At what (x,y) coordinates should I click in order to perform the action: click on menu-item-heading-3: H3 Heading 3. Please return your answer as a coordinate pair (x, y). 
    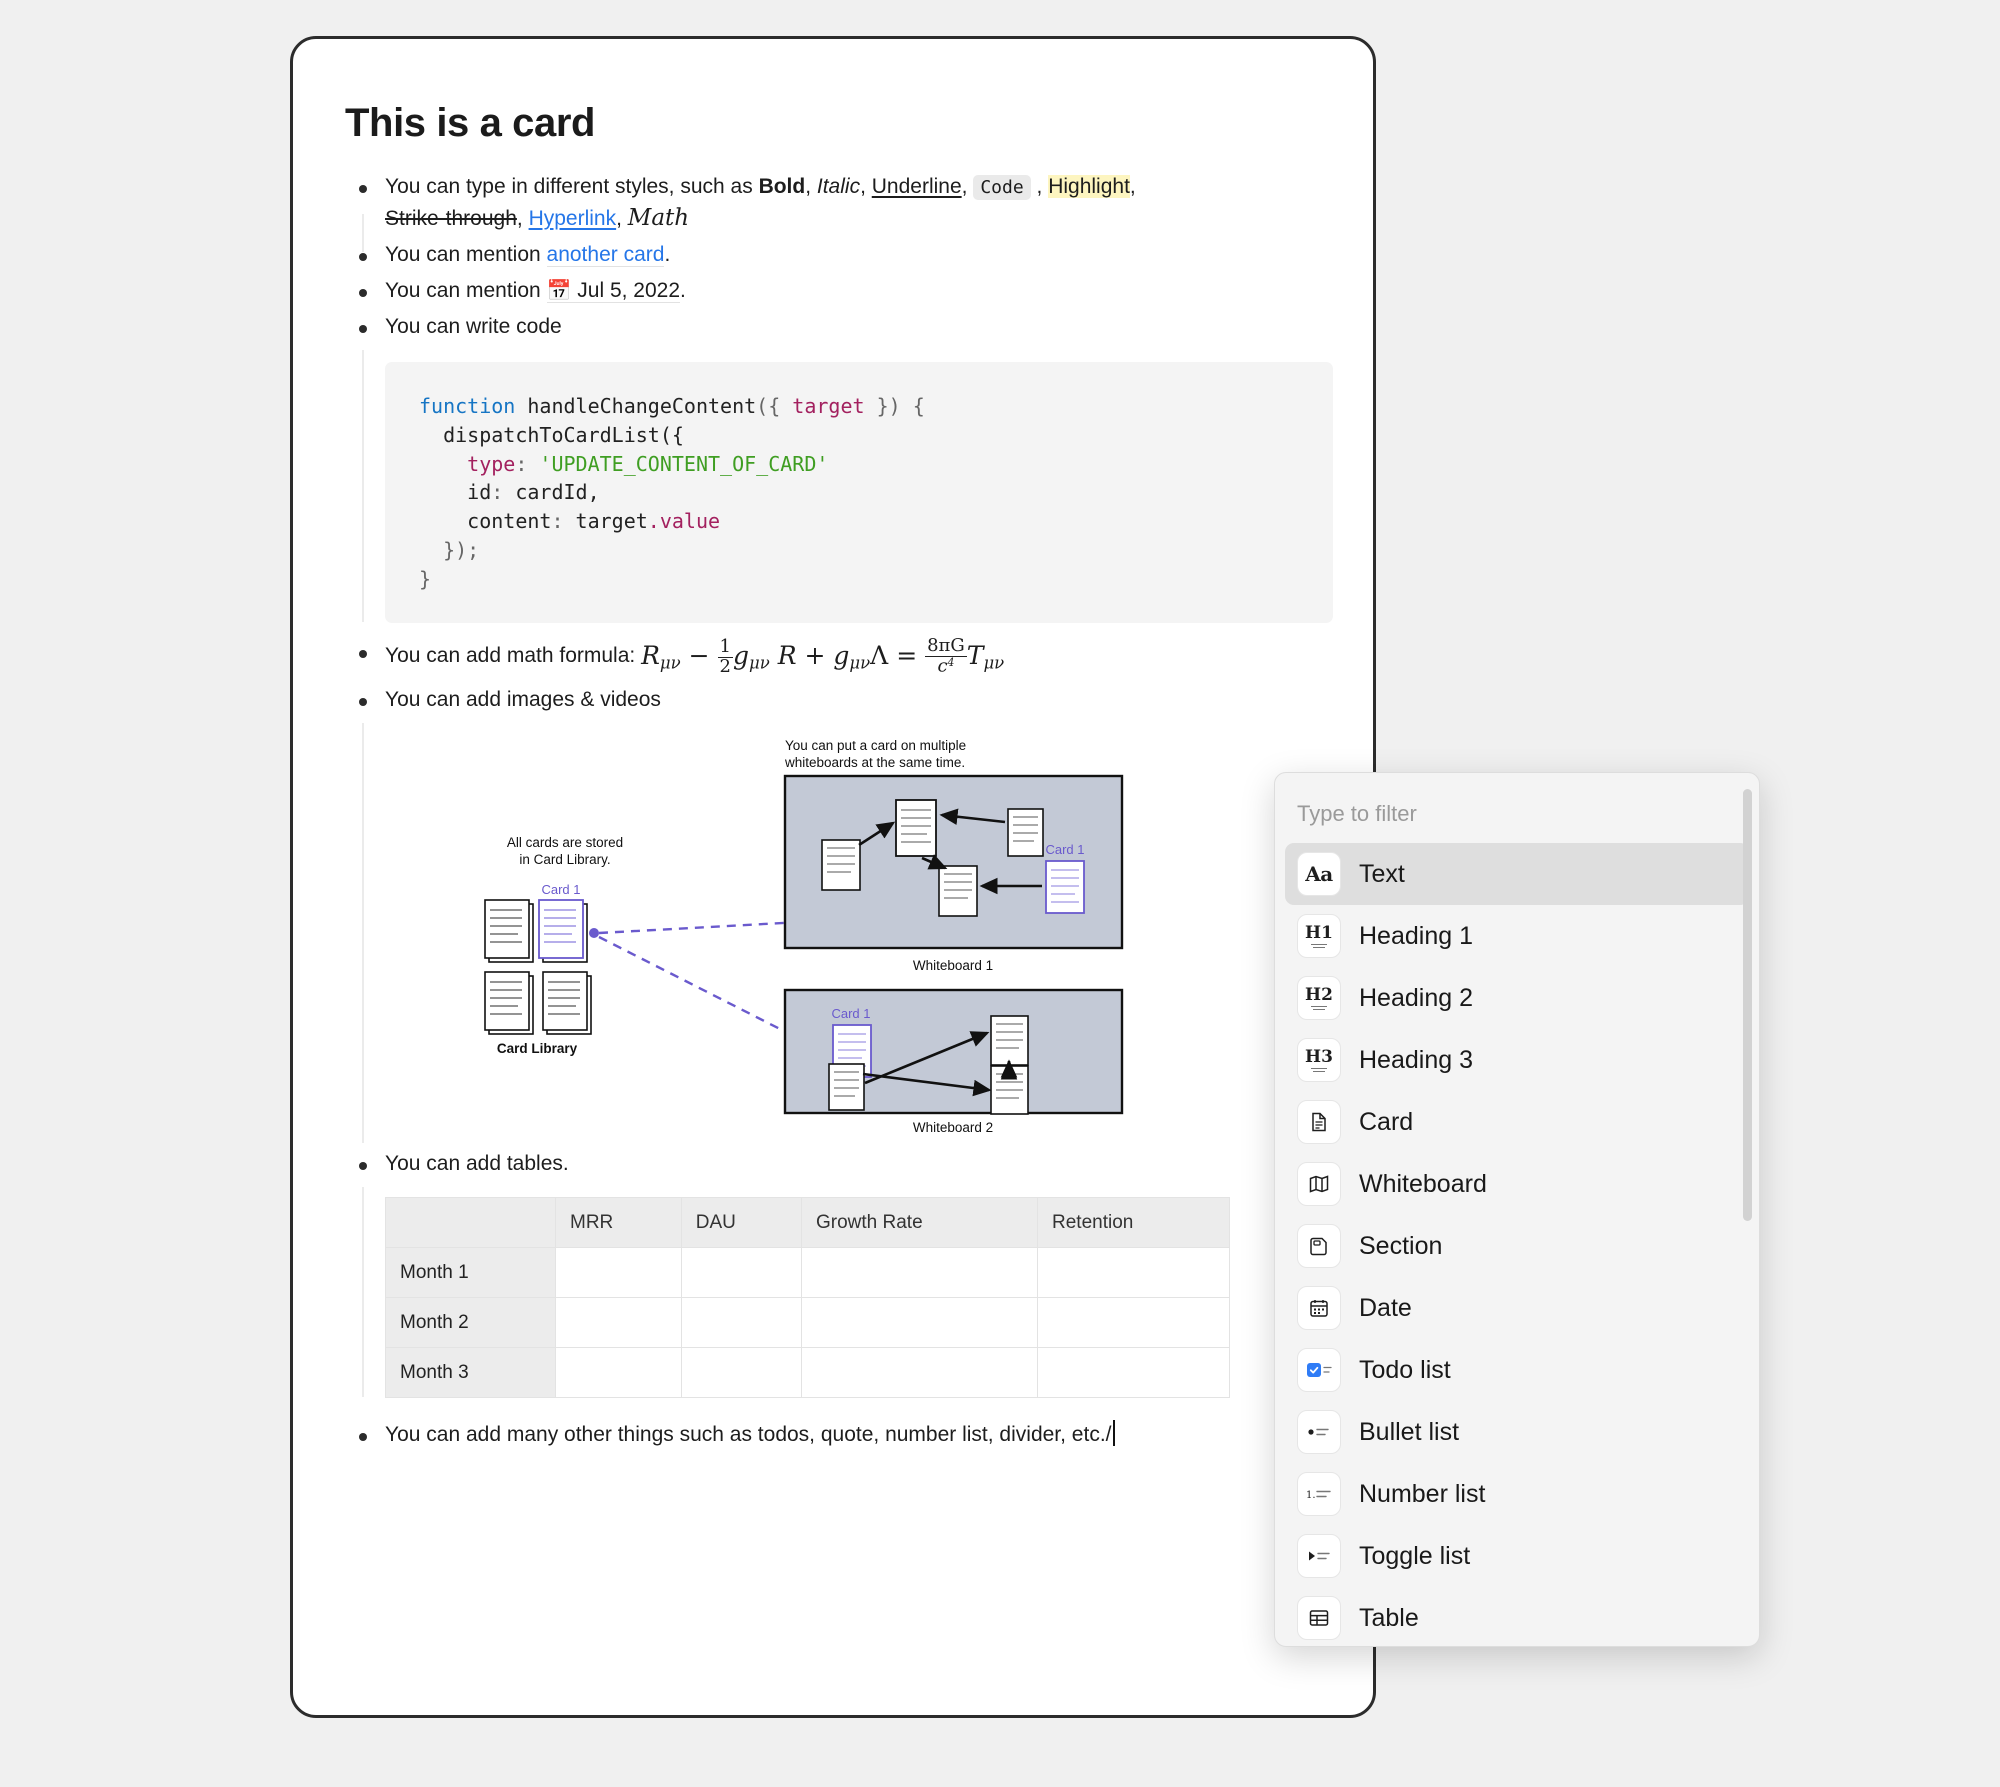
    Looking at the image, I should click on (1517, 1060).